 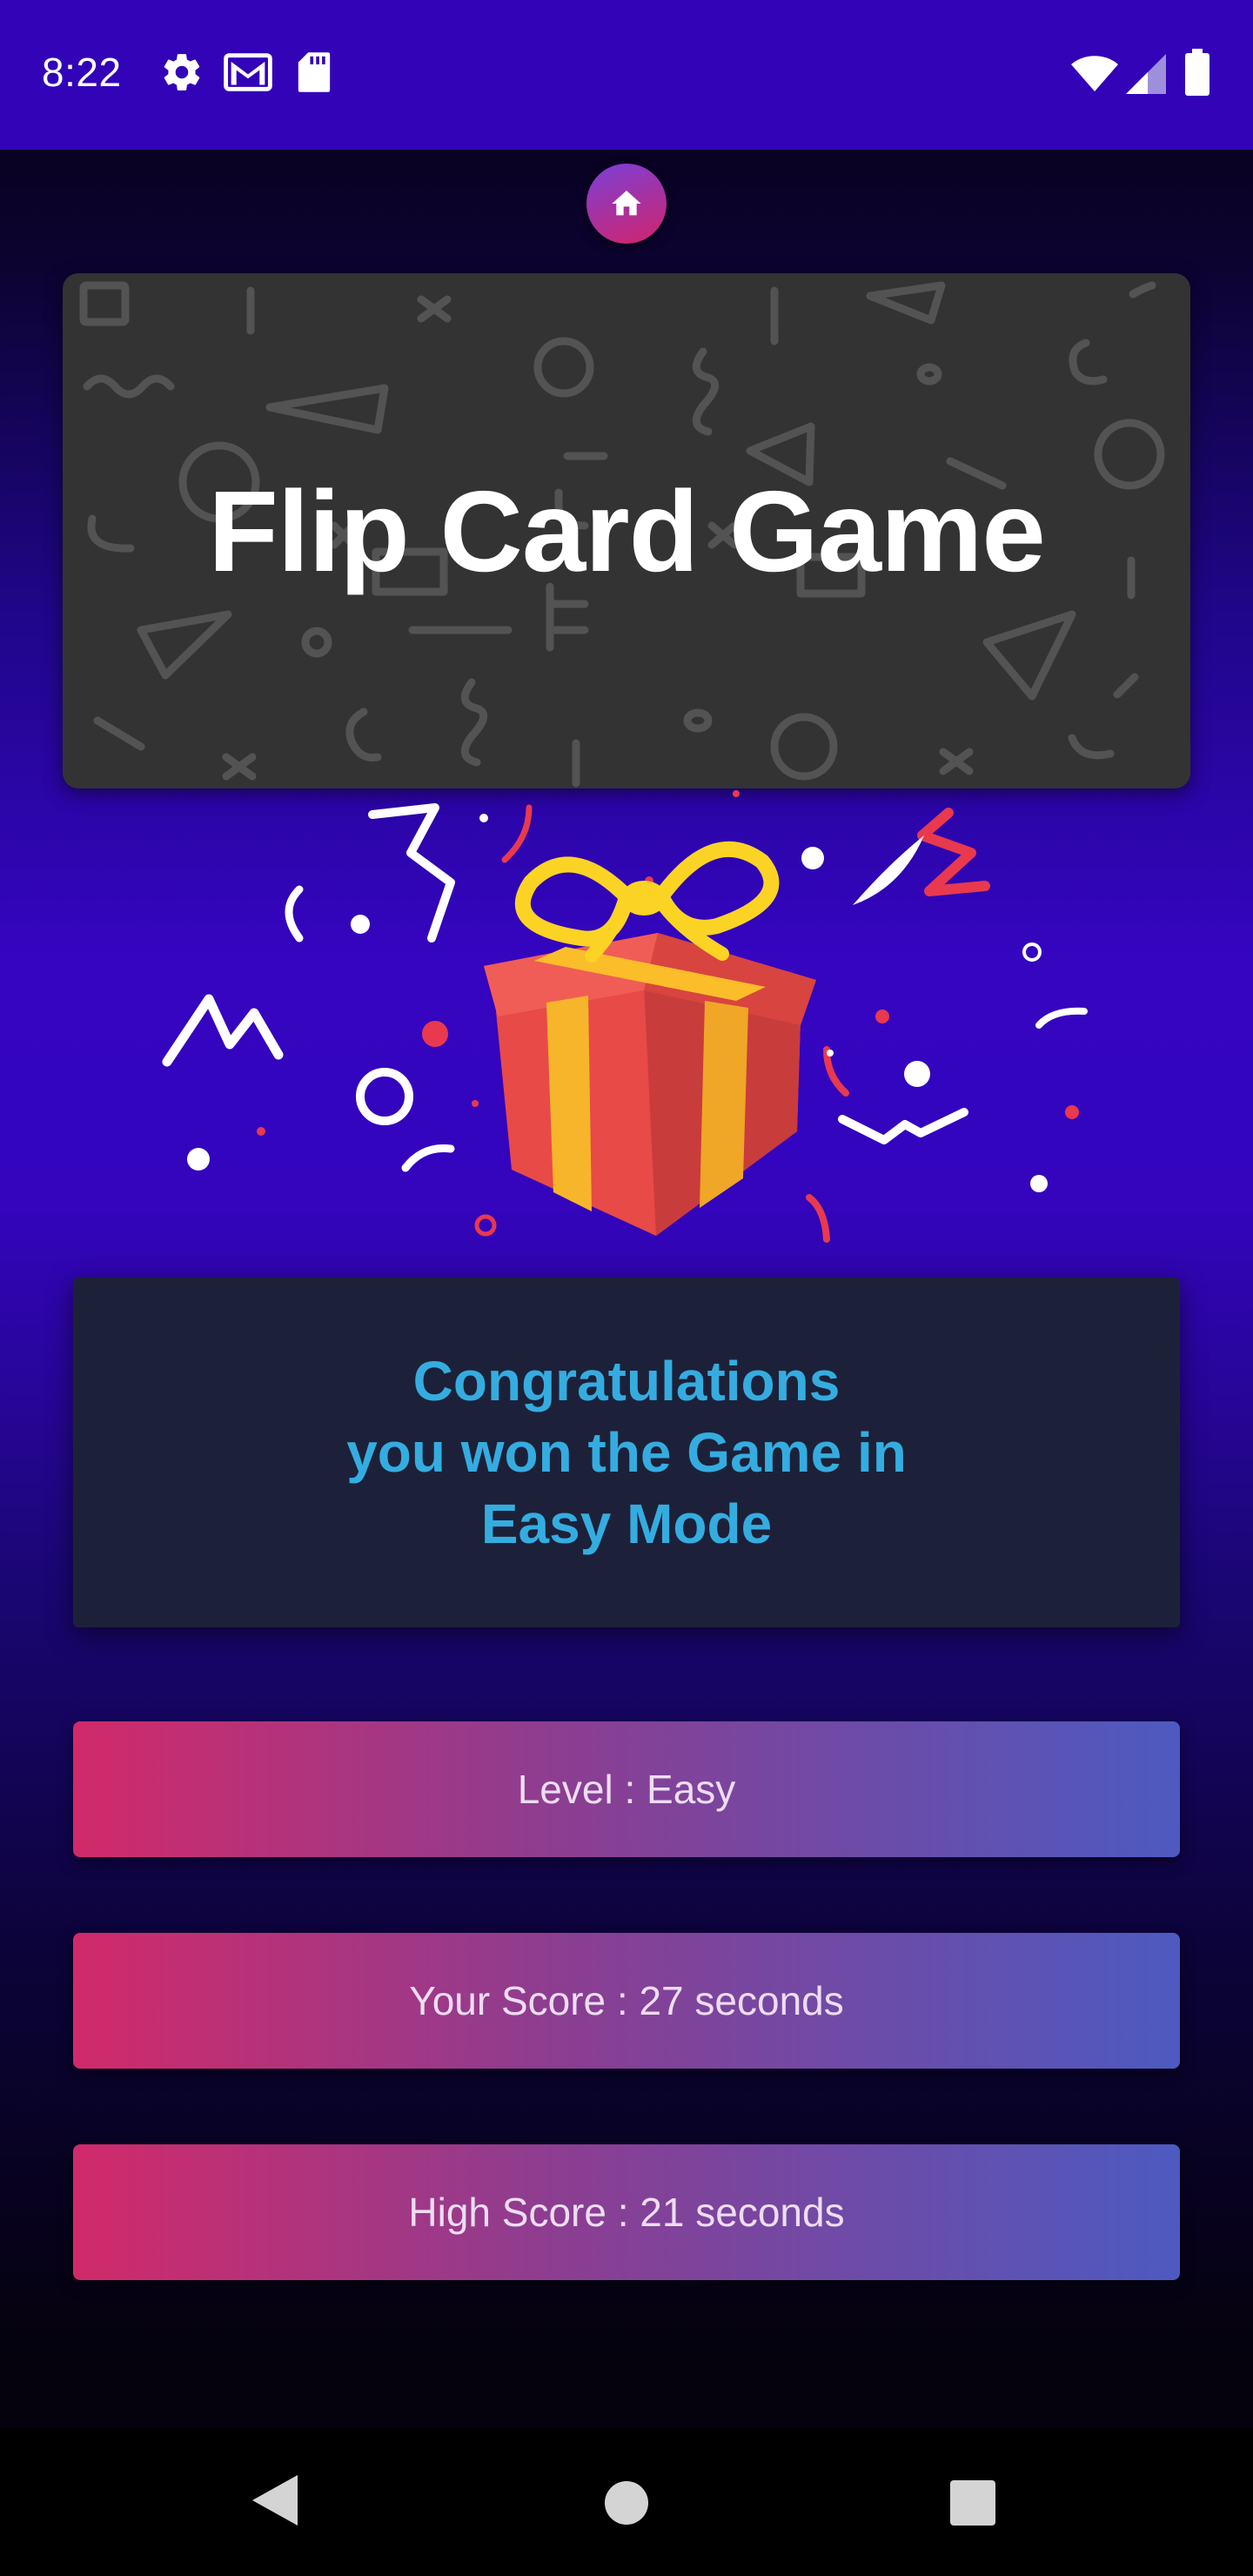 What do you see at coordinates (626, 1381) in the screenshot?
I see `congrats-line-1: Congratulations` at bounding box center [626, 1381].